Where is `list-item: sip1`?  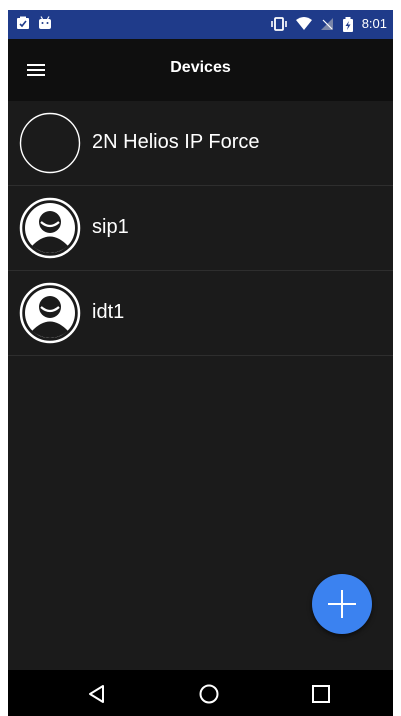 list-item: sip1 is located at coordinates (200, 228).